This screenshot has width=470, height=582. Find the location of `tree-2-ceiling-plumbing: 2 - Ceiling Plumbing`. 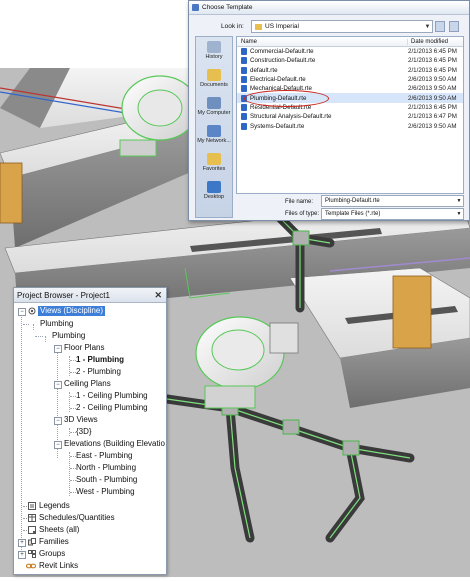

tree-2-ceiling-plumbing: 2 - Ceiling Plumbing is located at coordinates (112, 408).